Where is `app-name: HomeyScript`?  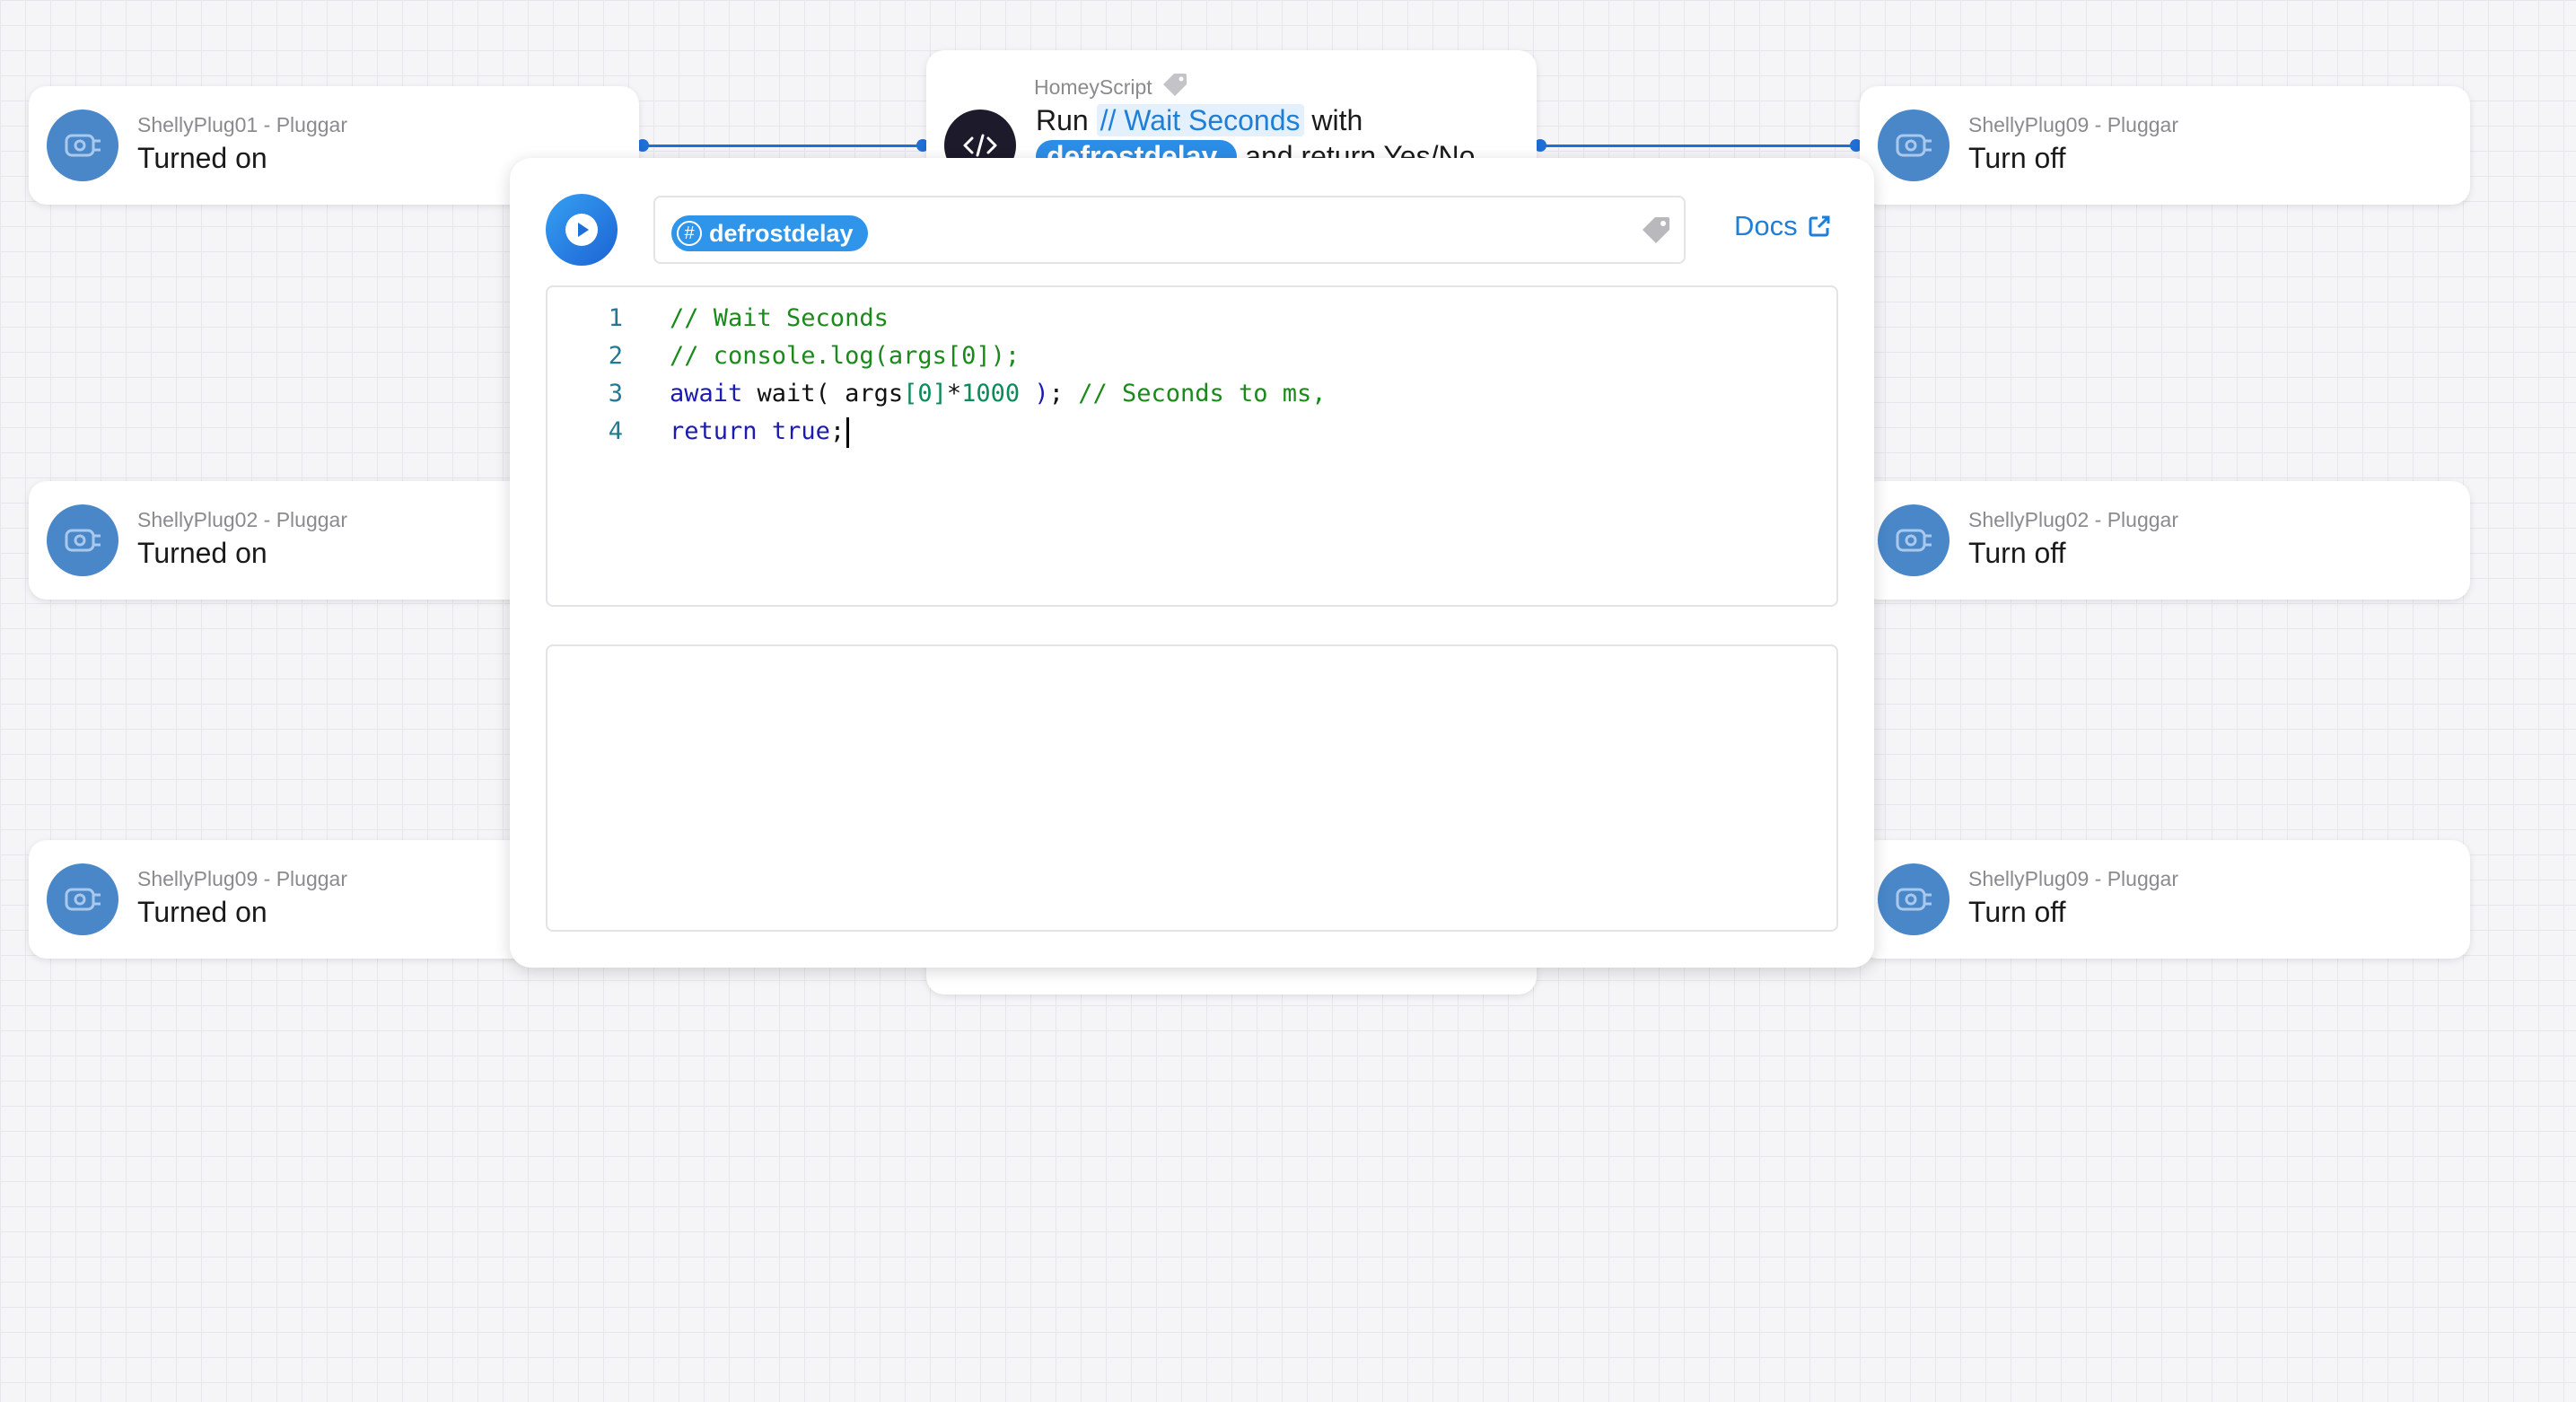 app-name: HomeyScript is located at coordinates (1093, 87).